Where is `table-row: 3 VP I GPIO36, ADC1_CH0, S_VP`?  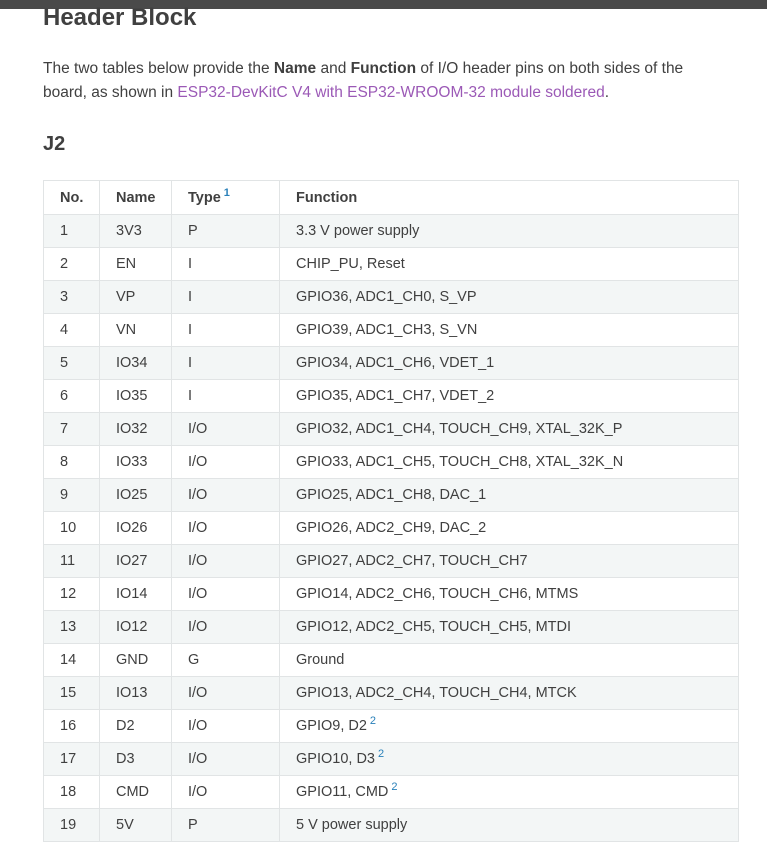
table-row: 3 VP I GPIO36, ADC1_CH0, S_VP is located at coordinates (391, 297).